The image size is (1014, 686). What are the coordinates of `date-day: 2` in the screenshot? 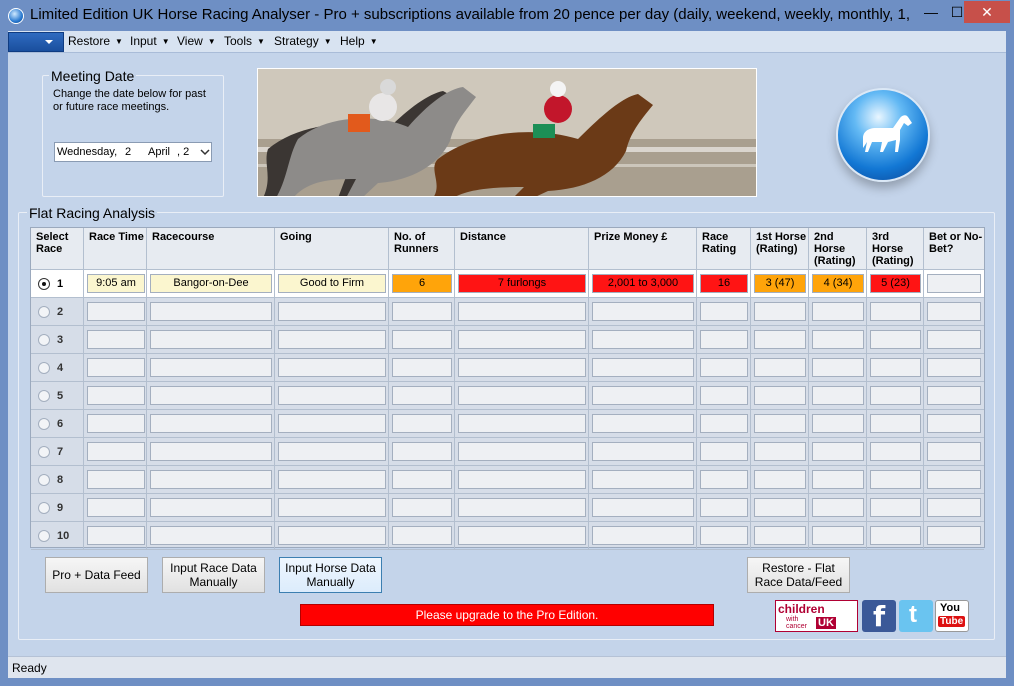 It's located at (128, 152).